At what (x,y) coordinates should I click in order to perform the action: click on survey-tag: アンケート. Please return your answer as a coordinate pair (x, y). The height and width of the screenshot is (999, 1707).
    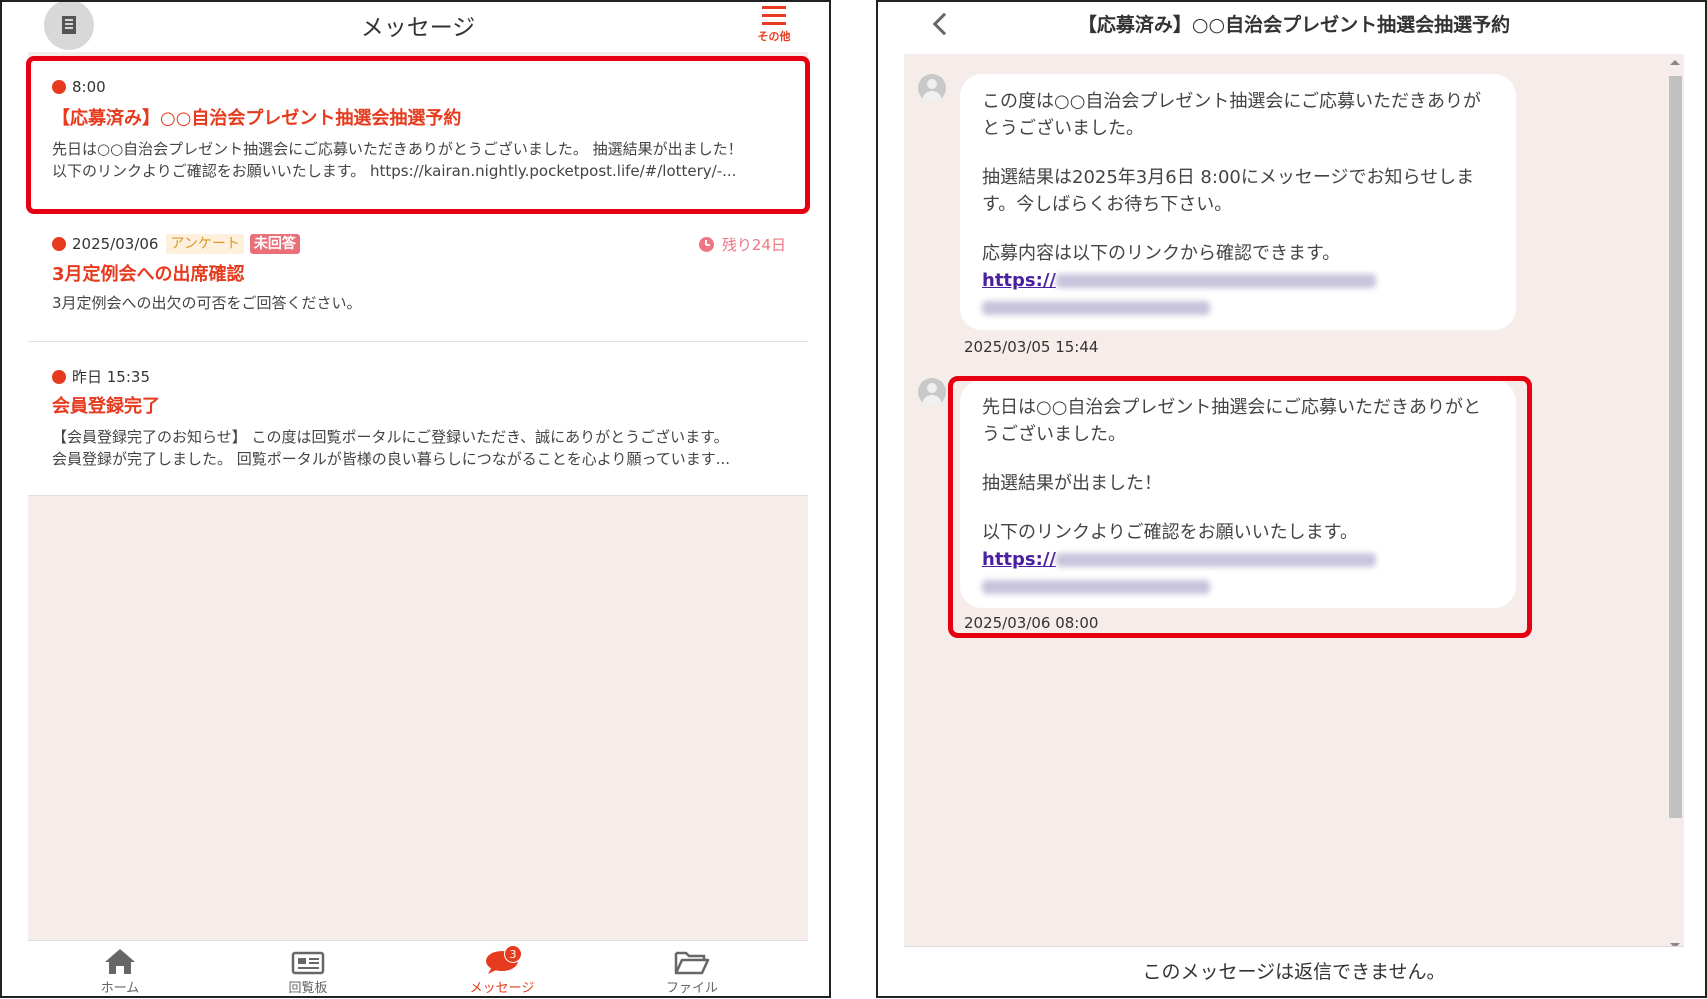
    Looking at the image, I should click on (205, 244).